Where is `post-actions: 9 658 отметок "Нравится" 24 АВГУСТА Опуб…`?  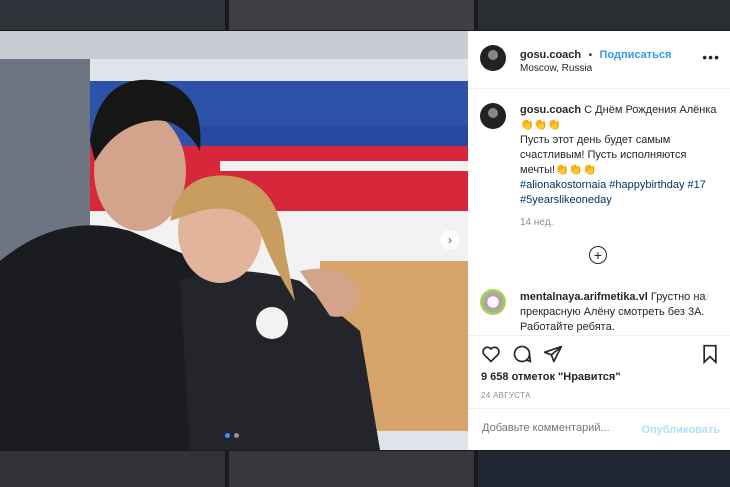
post-actions: 9 658 отметок "Нравится" 24 АВГУСТА Опуб… is located at coordinates (599, 393).